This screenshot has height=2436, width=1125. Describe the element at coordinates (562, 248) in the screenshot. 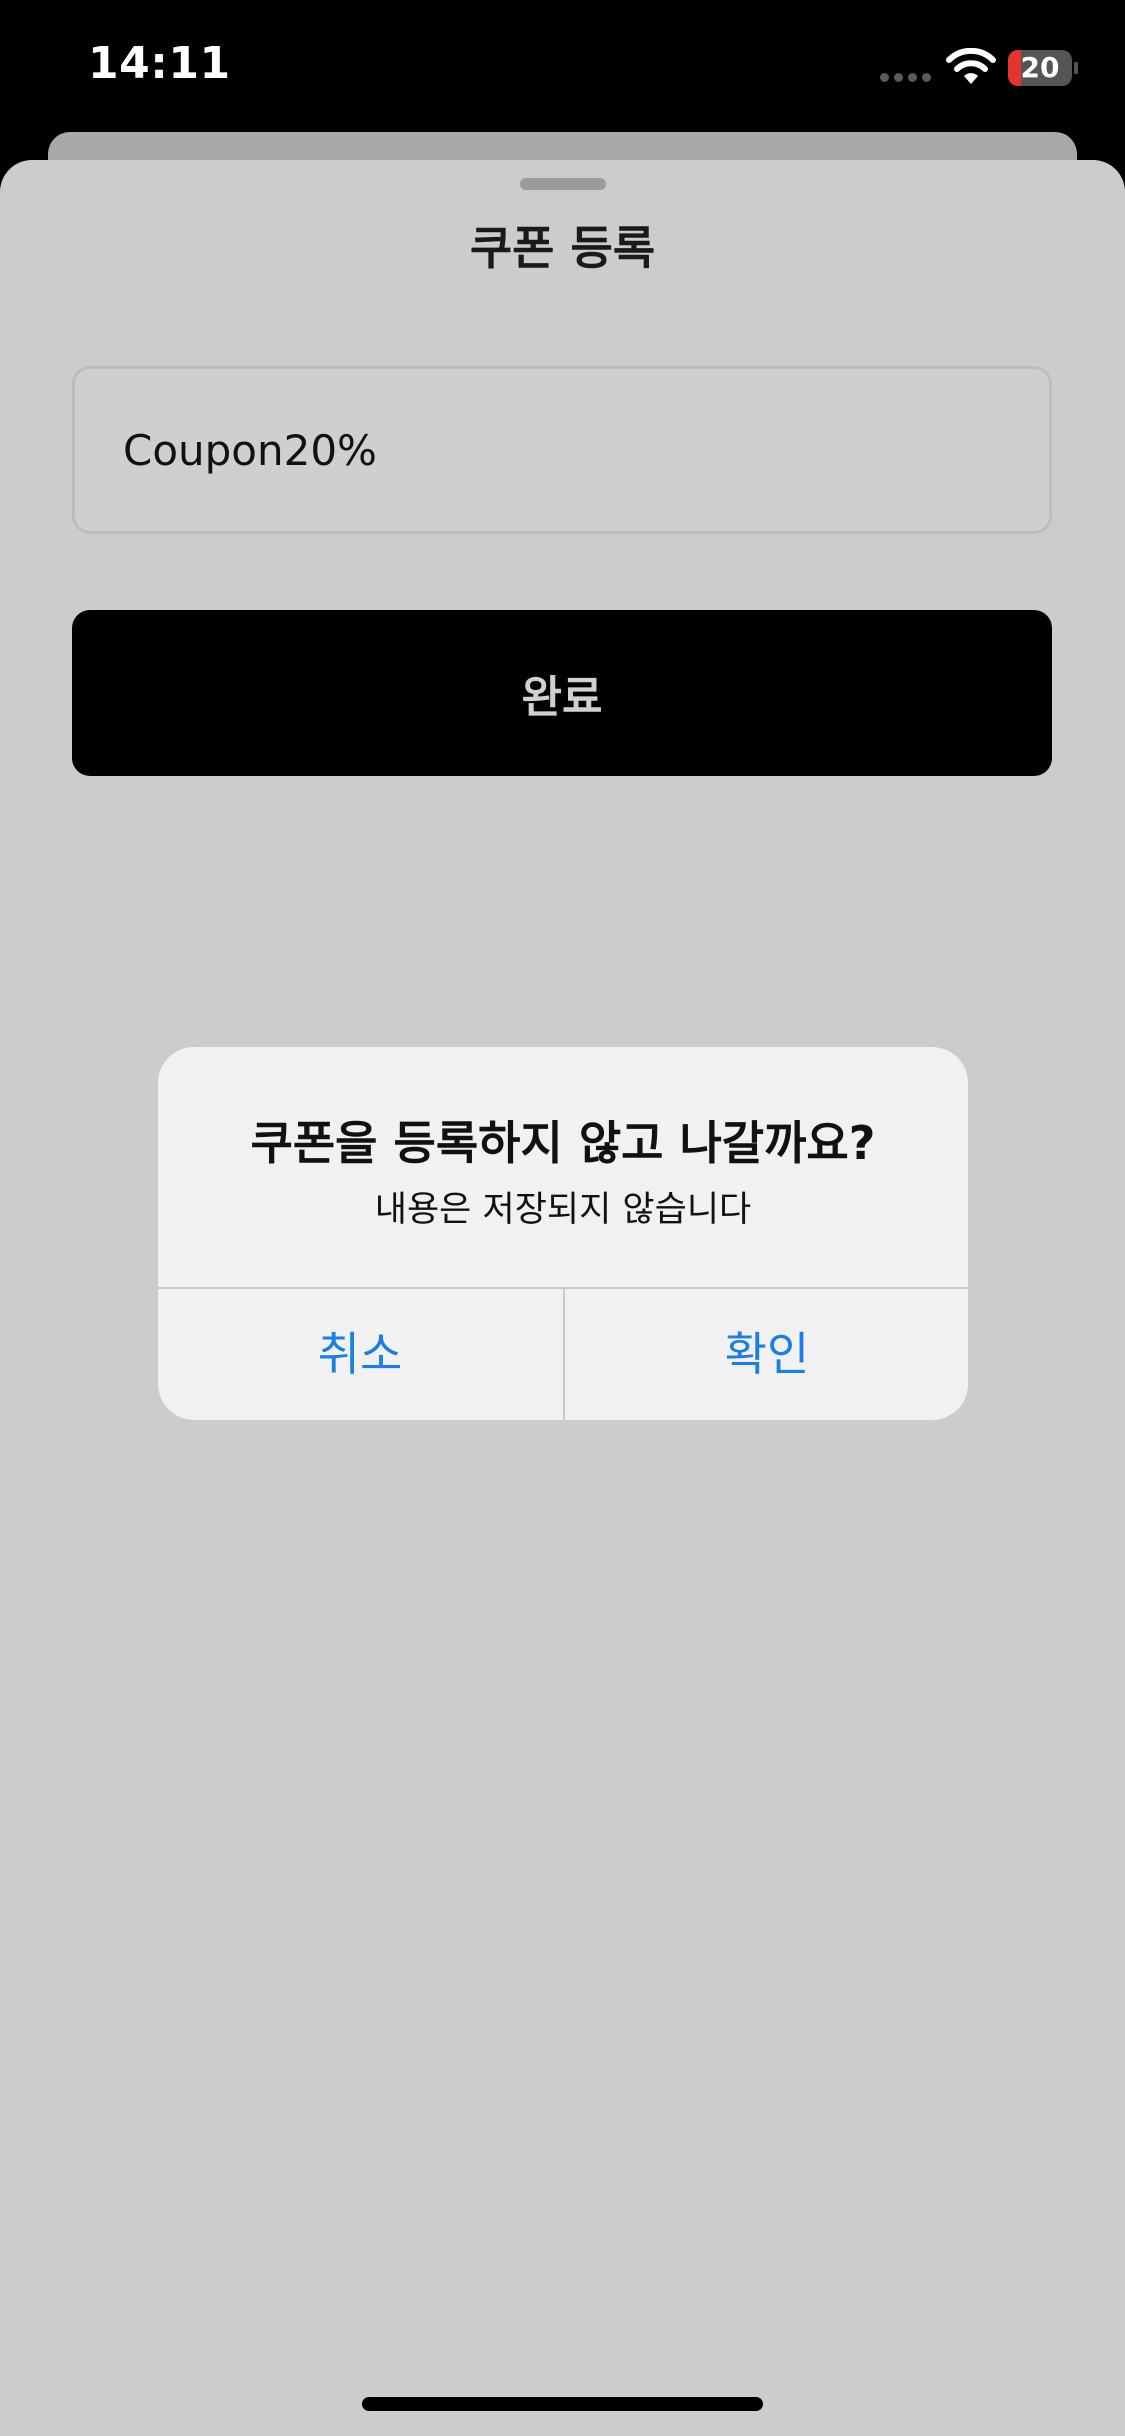

I see `page-title: 쿠폰 등록` at that location.